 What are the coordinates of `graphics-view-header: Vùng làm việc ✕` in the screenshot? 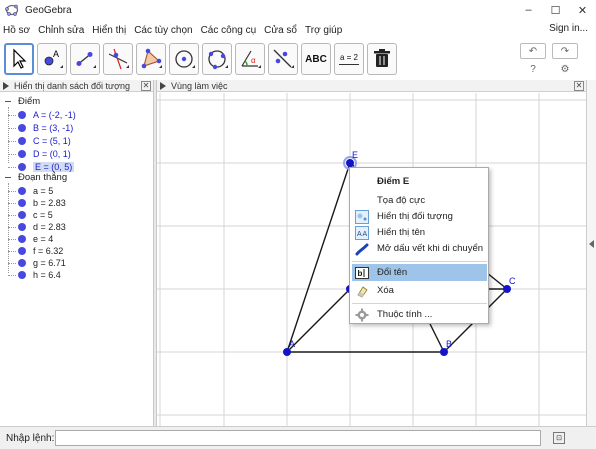 It's located at (371, 86).